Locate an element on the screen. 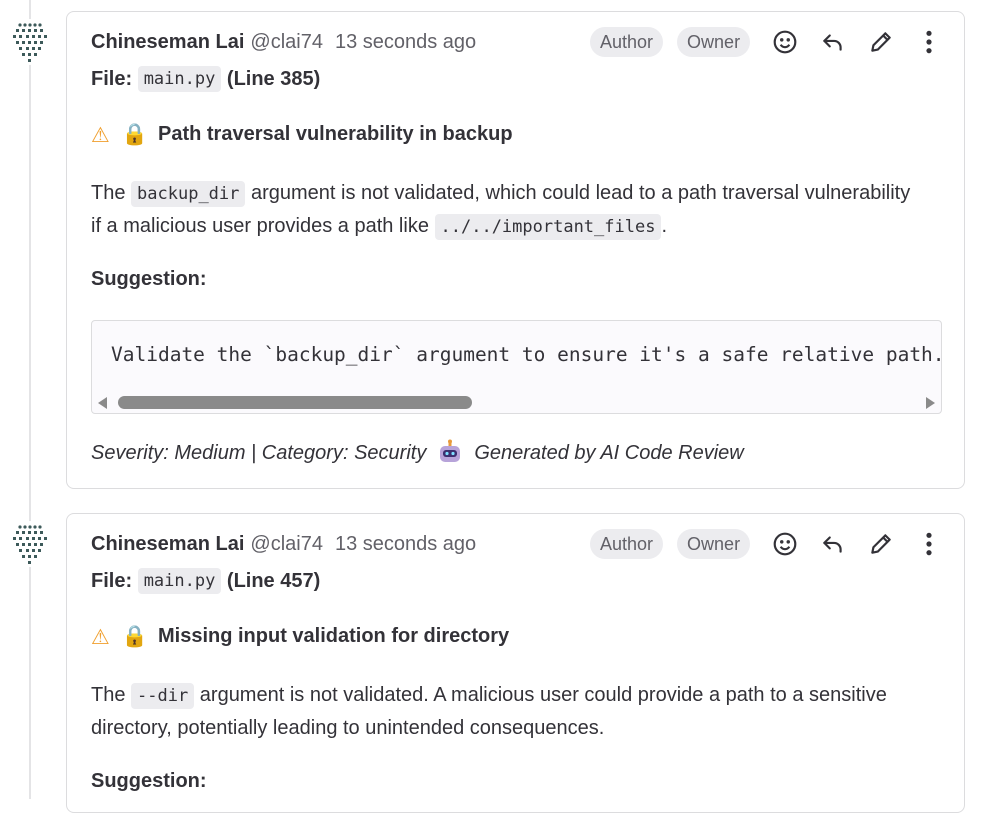  severity-category: Severity: Medium | Category: Security is located at coordinates (259, 452).